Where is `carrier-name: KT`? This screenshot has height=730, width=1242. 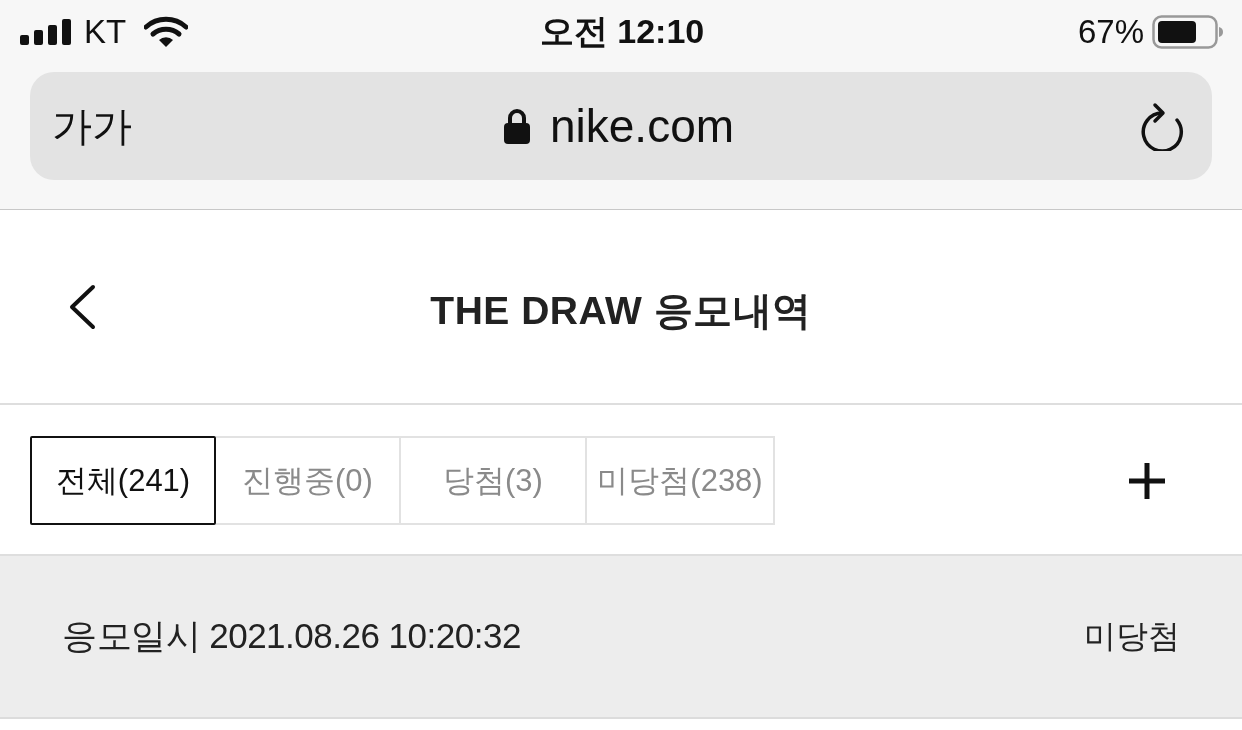
carrier-name: KT is located at coordinates (105, 32).